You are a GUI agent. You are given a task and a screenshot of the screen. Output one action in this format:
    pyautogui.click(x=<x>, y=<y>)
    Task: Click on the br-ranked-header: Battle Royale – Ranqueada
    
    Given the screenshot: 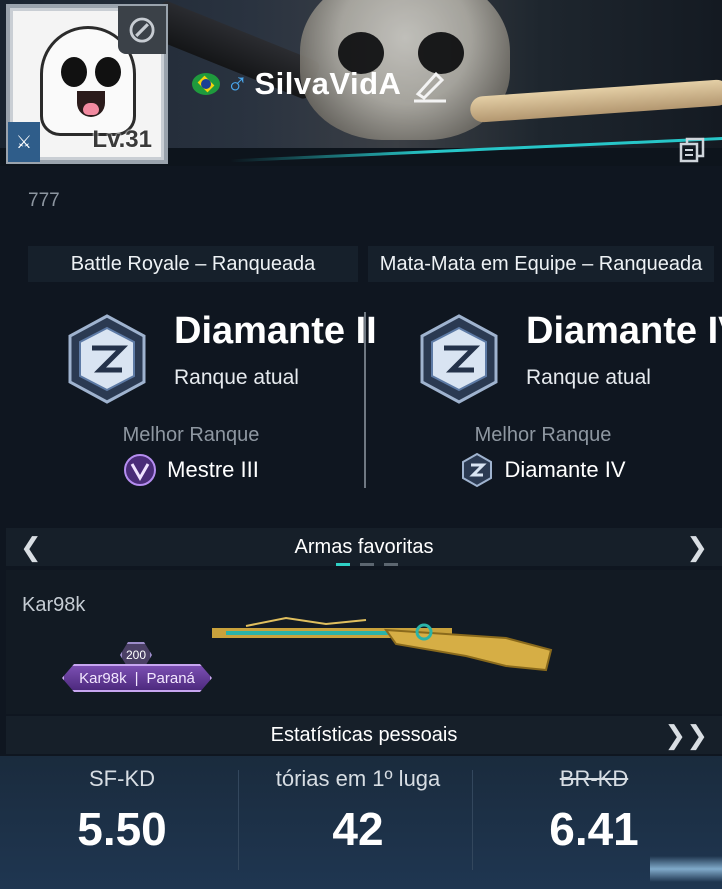 What is the action you would take?
    pyautogui.click(x=193, y=264)
    